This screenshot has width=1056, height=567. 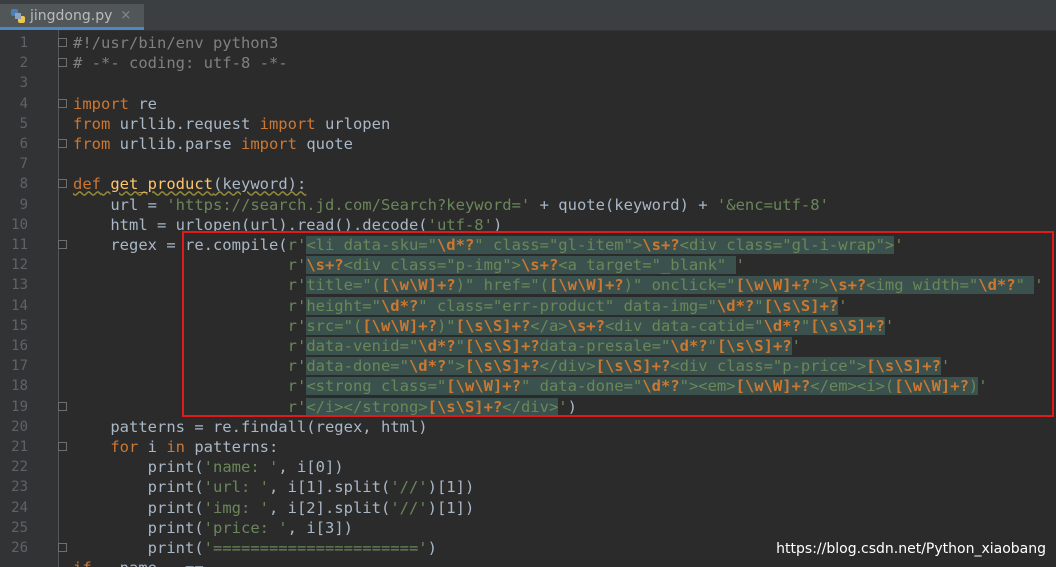 I want to click on code-token: 'utf-8', so click(x=460, y=224).